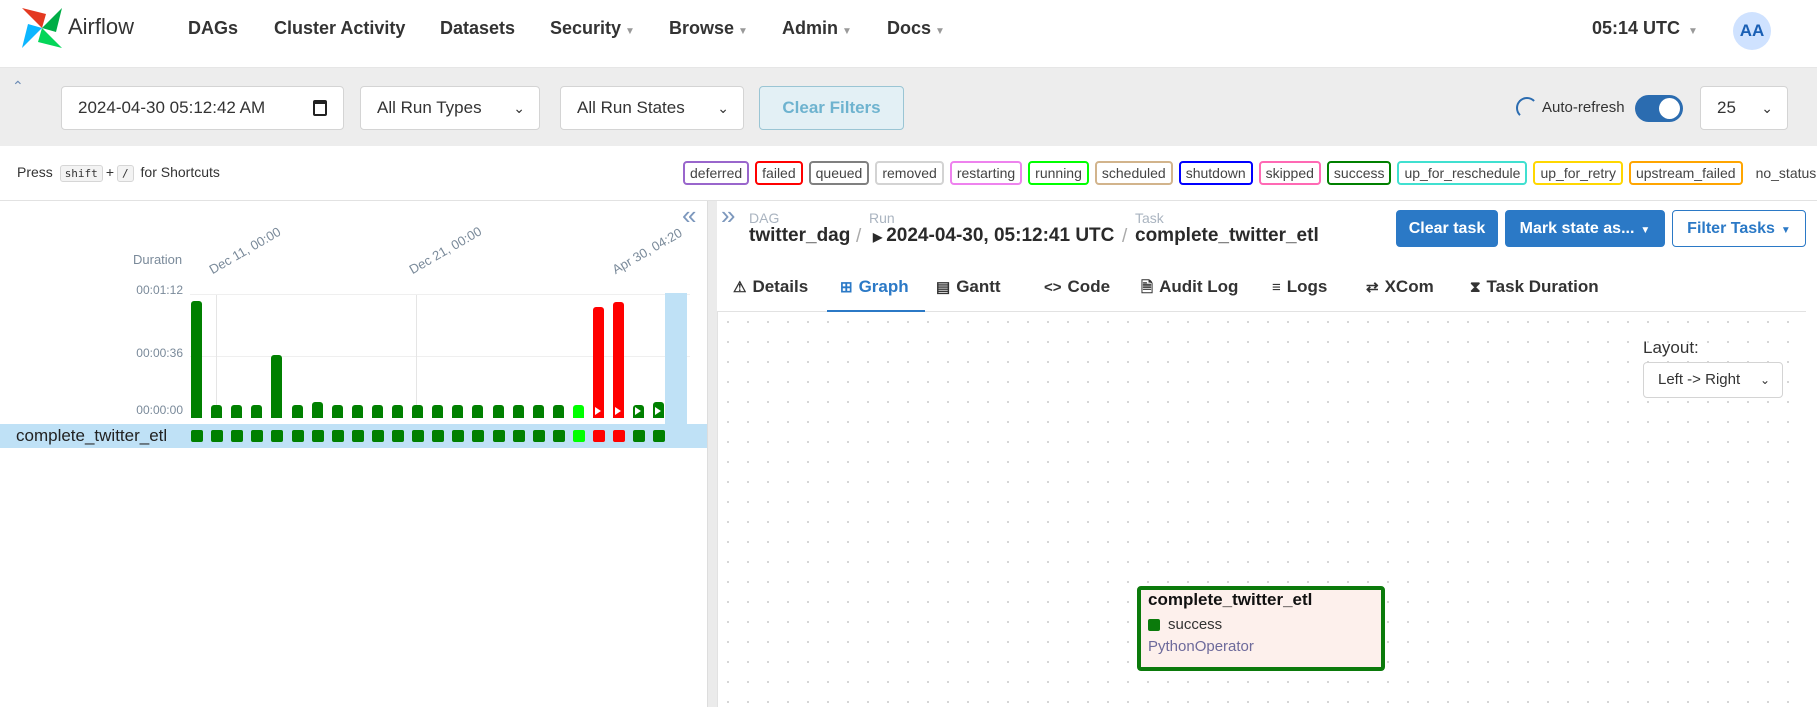  I want to click on legend-no-status: no_status, so click(1783, 173).